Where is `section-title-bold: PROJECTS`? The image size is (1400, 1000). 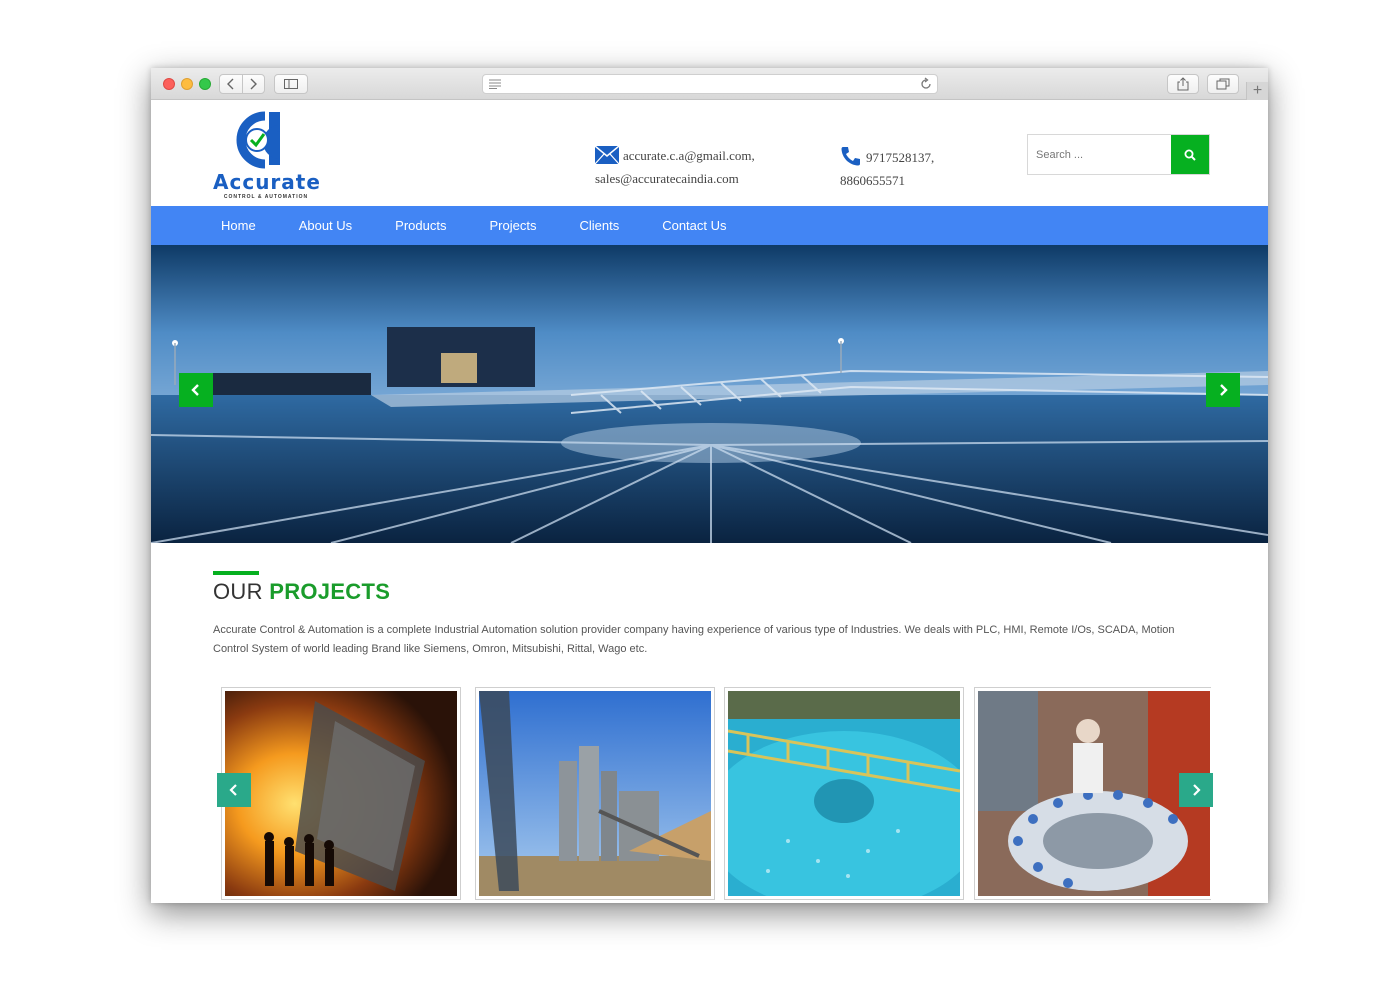 section-title-bold: PROJECTS is located at coordinates (330, 591).